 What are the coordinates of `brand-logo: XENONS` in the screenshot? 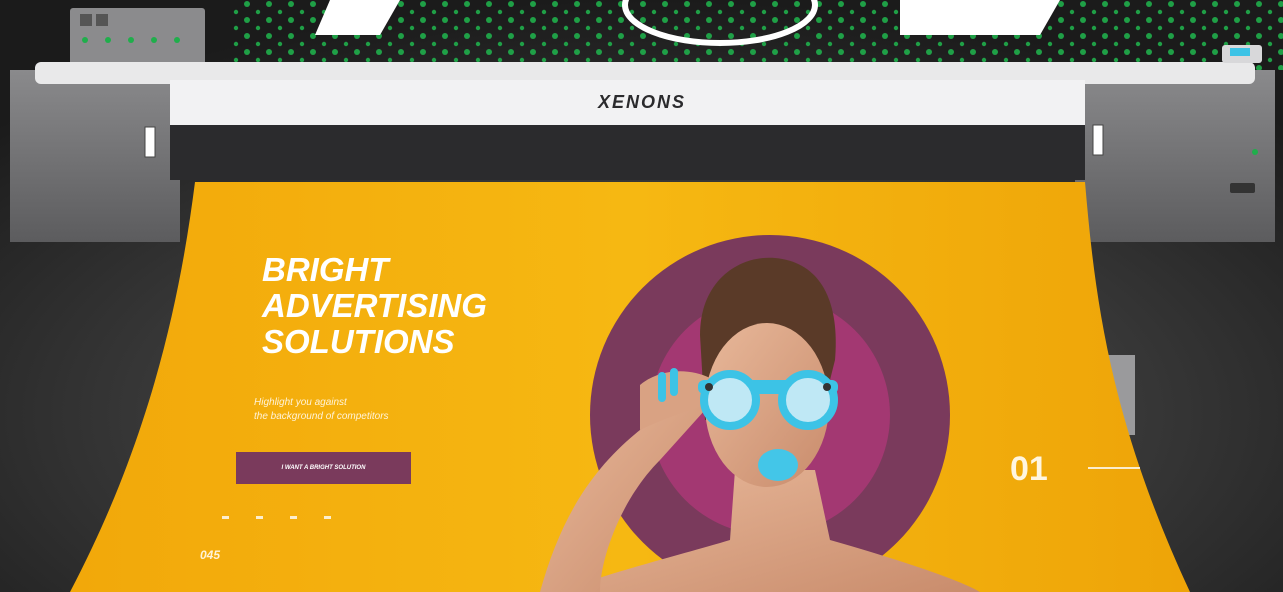 It's located at (642, 102).